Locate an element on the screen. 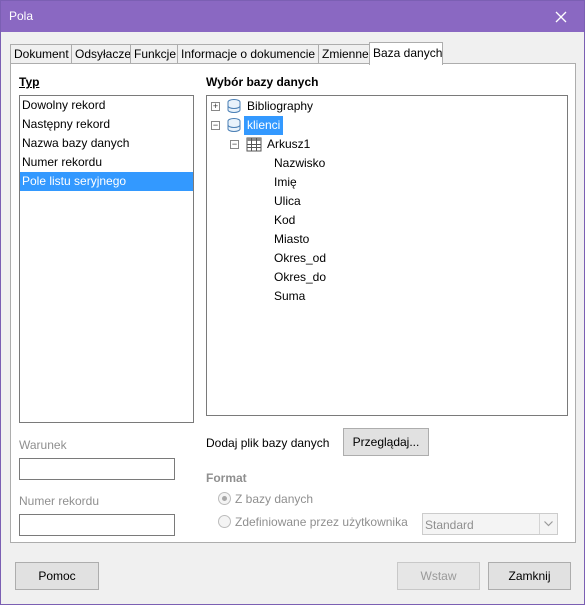 This screenshot has height=605, width=585. format-heading: Format is located at coordinates (226, 478).